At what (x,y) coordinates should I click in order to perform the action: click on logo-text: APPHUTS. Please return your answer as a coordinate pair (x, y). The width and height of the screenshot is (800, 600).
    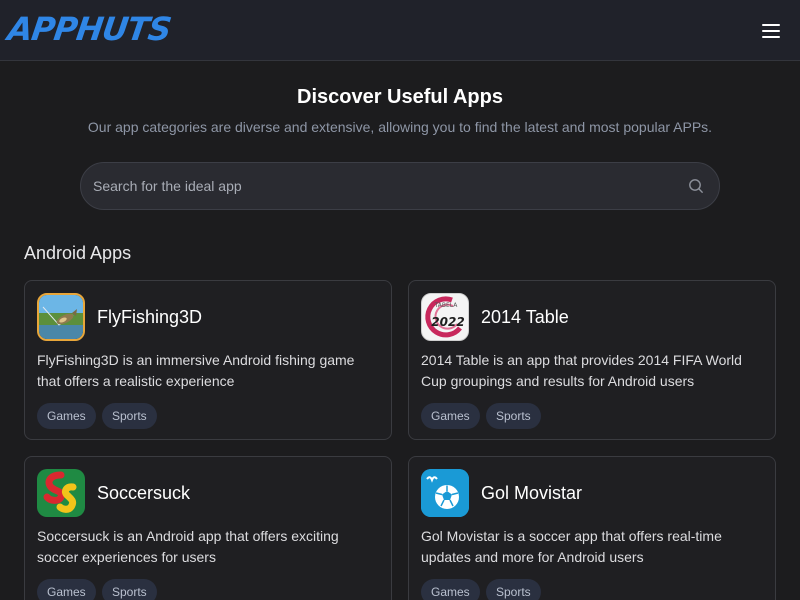
    Looking at the image, I should click on (89, 29).